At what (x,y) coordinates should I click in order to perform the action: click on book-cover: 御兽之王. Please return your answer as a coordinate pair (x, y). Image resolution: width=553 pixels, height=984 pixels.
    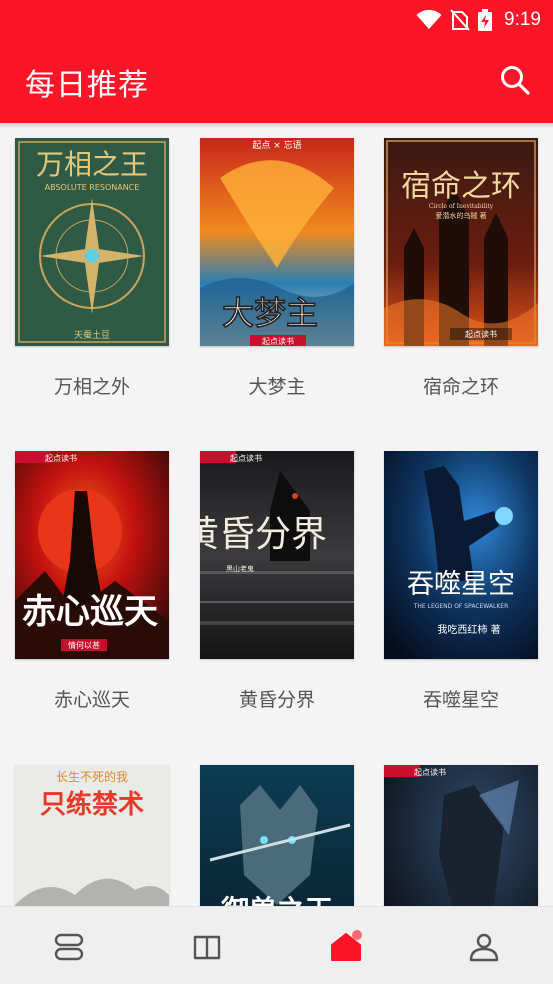
    Looking at the image, I should click on (277, 835).